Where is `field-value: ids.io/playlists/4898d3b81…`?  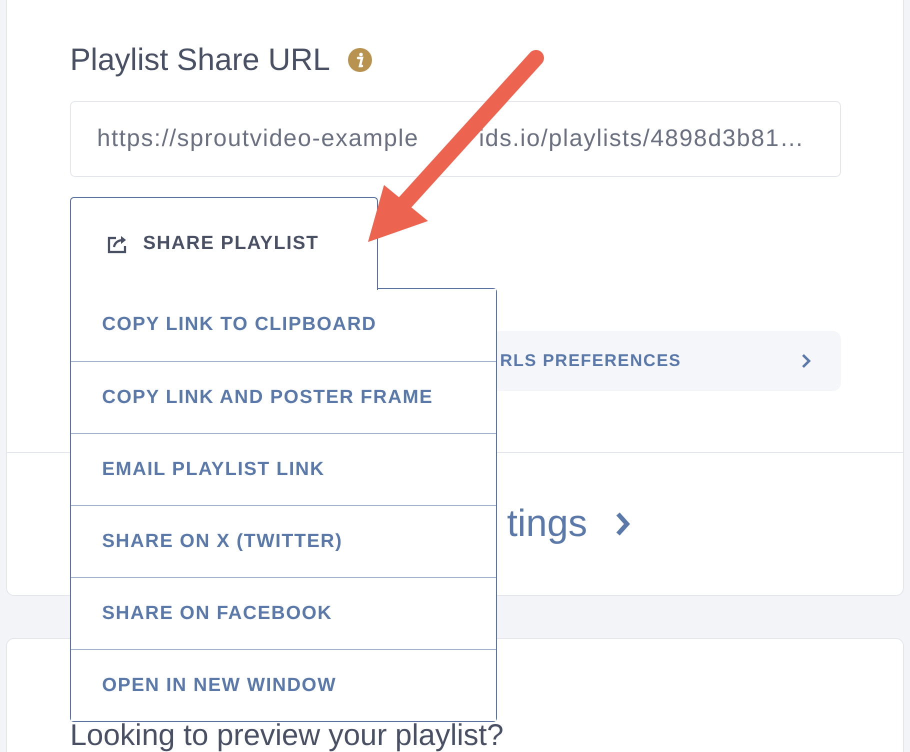 field-value: ids.io/playlists/4898d3b81… is located at coordinates (641, 139).